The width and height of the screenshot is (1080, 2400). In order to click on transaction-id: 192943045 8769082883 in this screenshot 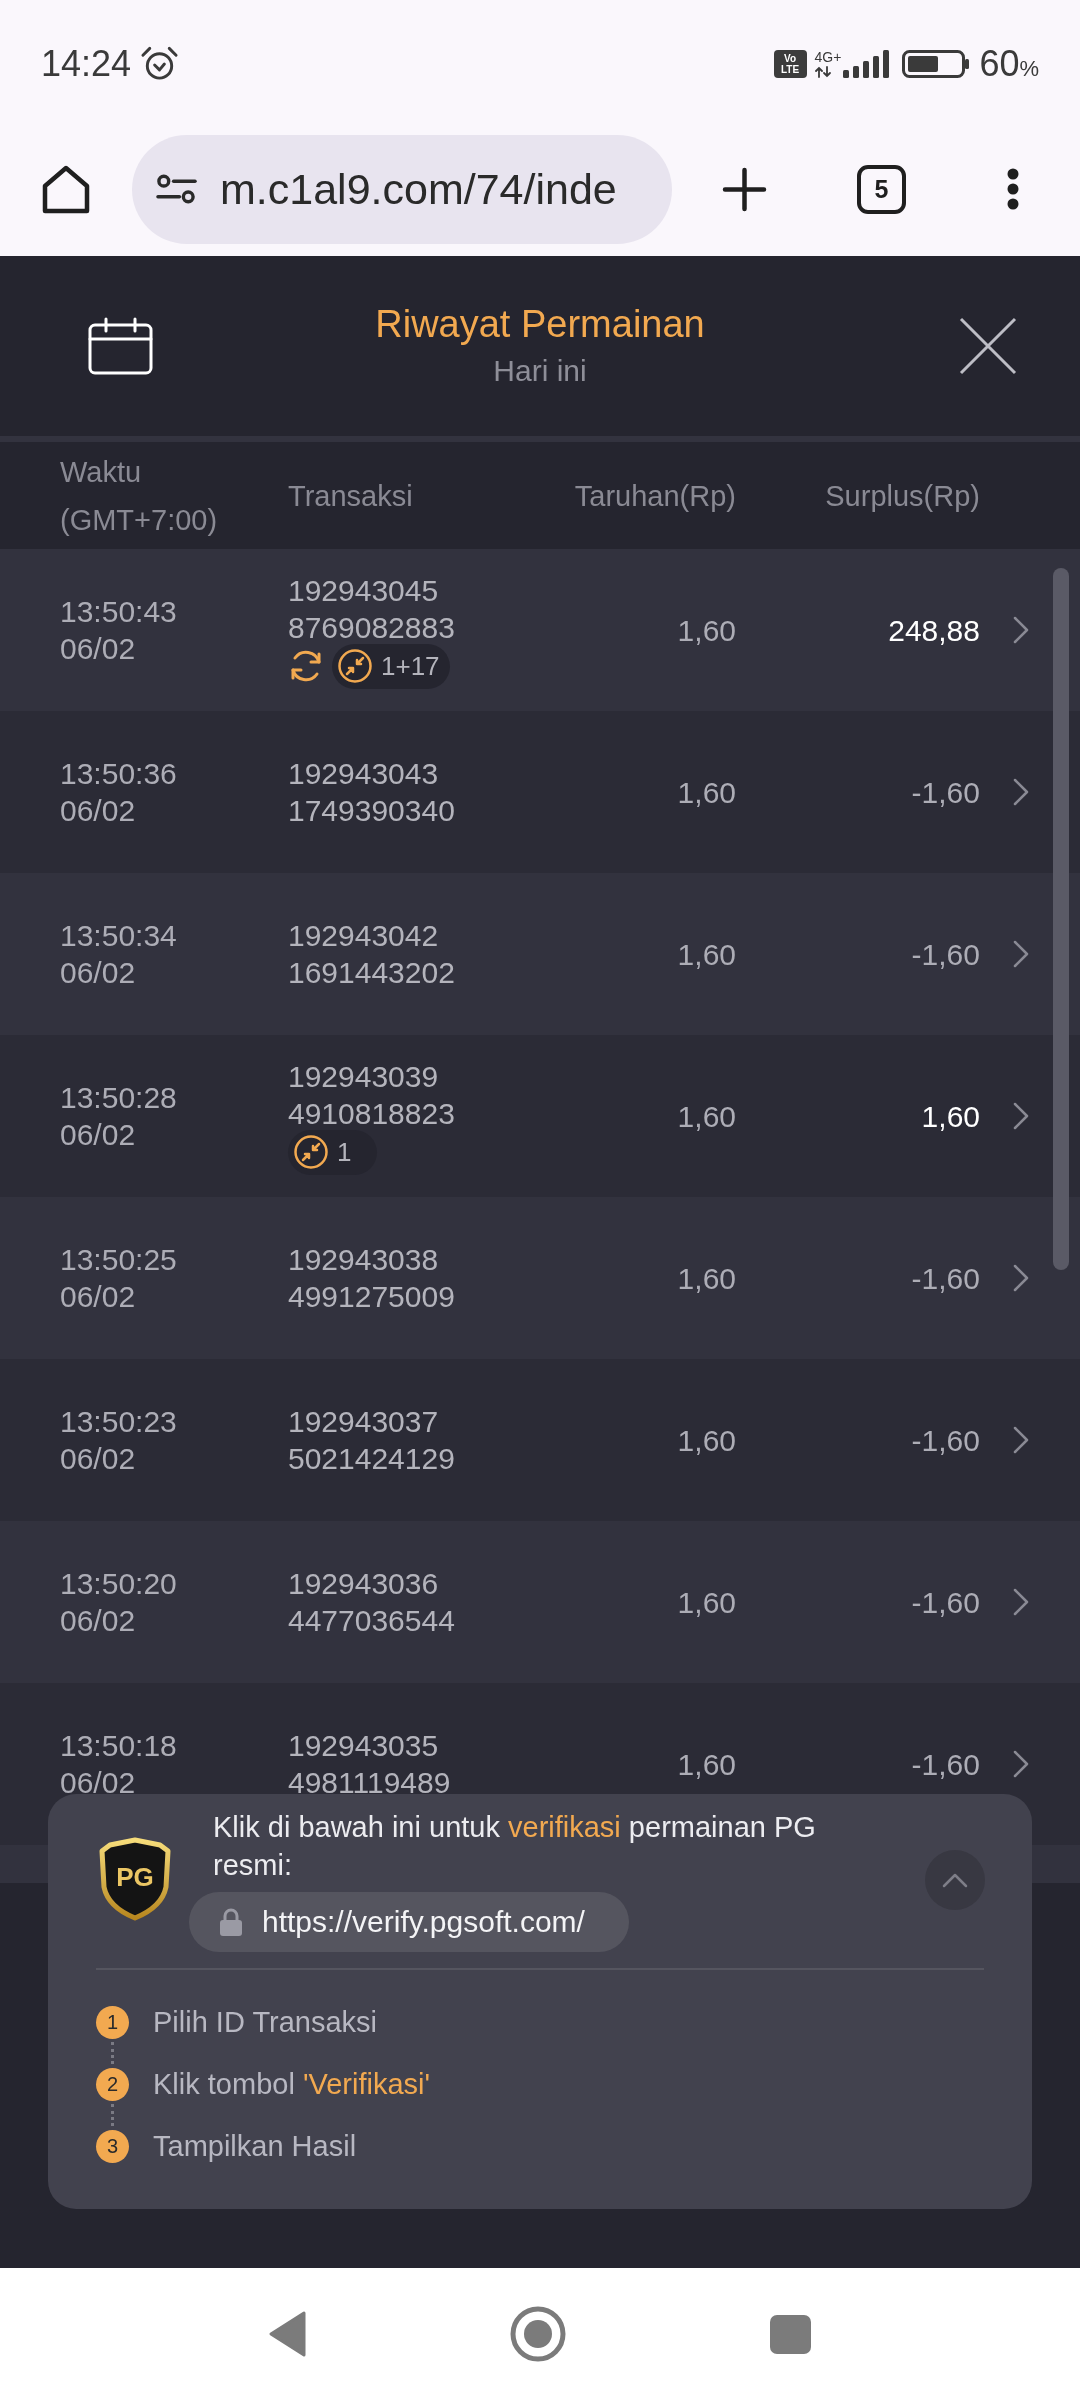, I will do `click(371, 609)`.